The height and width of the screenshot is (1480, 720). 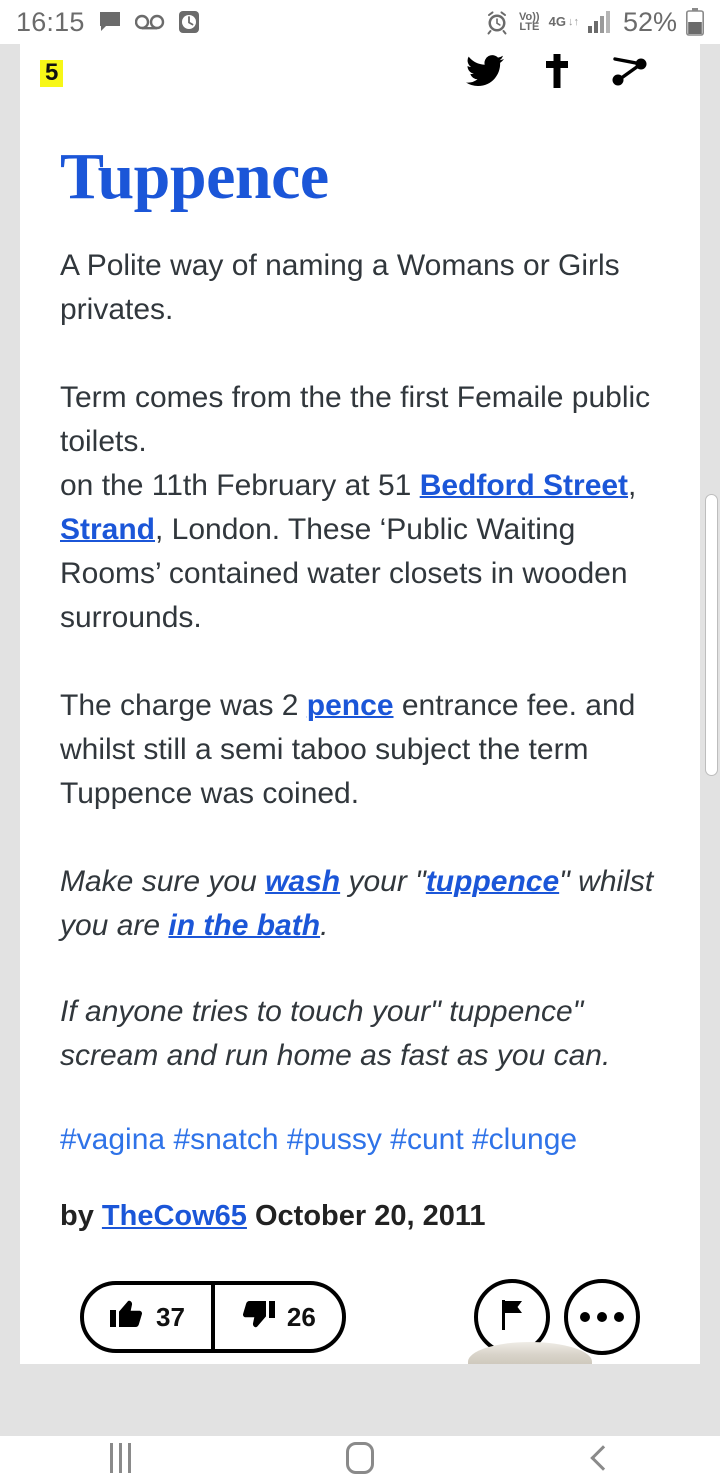 What do you see at coordinates (189, 22) in the screenshot?
I see `alarm-clock-icon` at bounding box center [189, 22].